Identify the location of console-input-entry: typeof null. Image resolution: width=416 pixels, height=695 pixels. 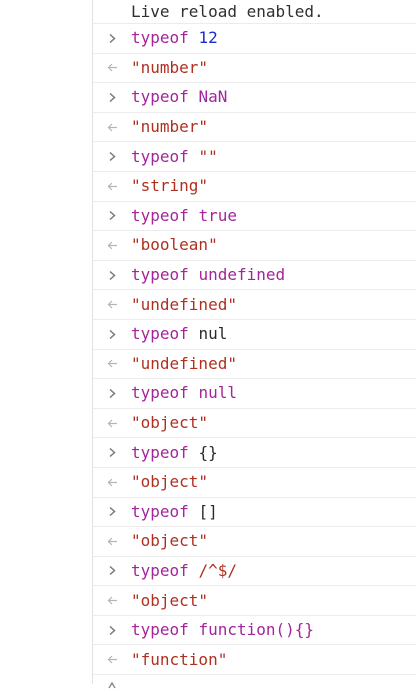
(254, 394).